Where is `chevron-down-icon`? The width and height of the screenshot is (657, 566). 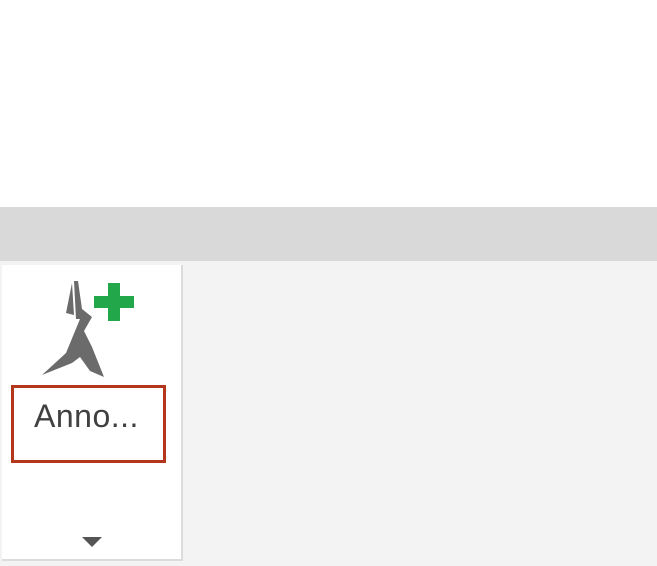
chevron-down-icon is located at coordinates (92, 542).